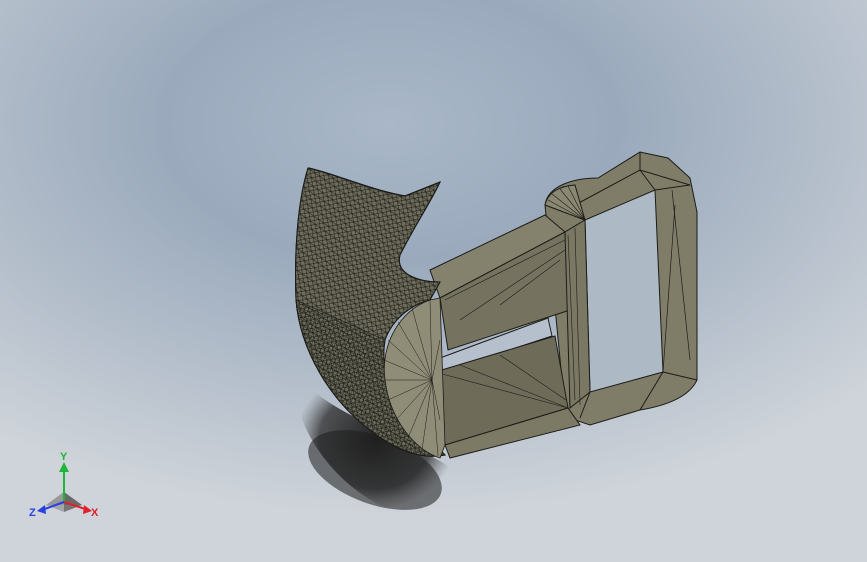 The image size is (867, 562). What do you see at coordinates (66, 486) in the screenshot?
I see `view-orientation-triad: Y X Z` at bounding box center [66, 486].